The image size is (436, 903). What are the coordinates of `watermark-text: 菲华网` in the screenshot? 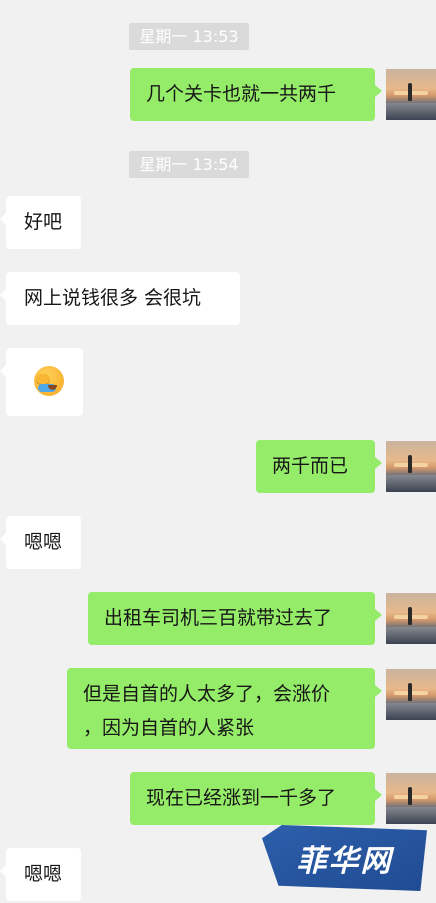 It's located at (344, 861).